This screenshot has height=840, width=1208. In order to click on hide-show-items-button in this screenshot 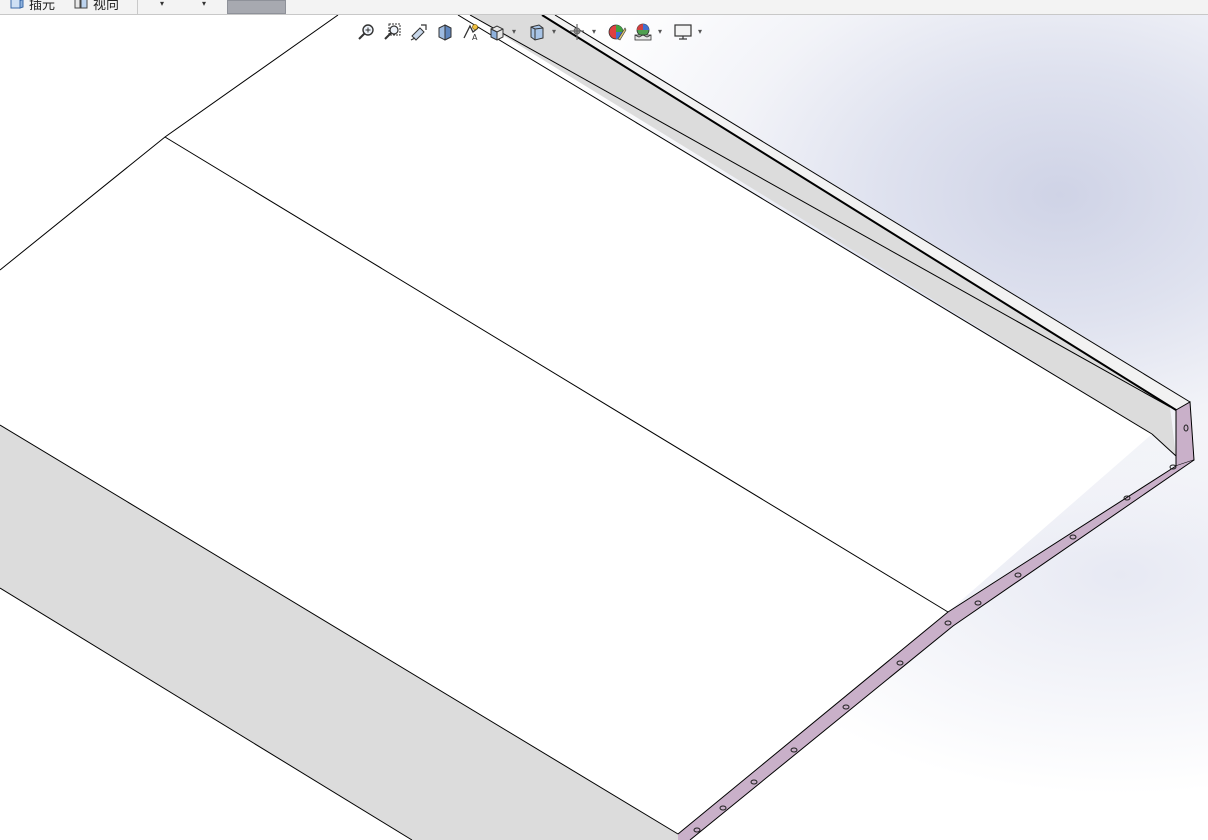, I will do `click(577, 32)`.